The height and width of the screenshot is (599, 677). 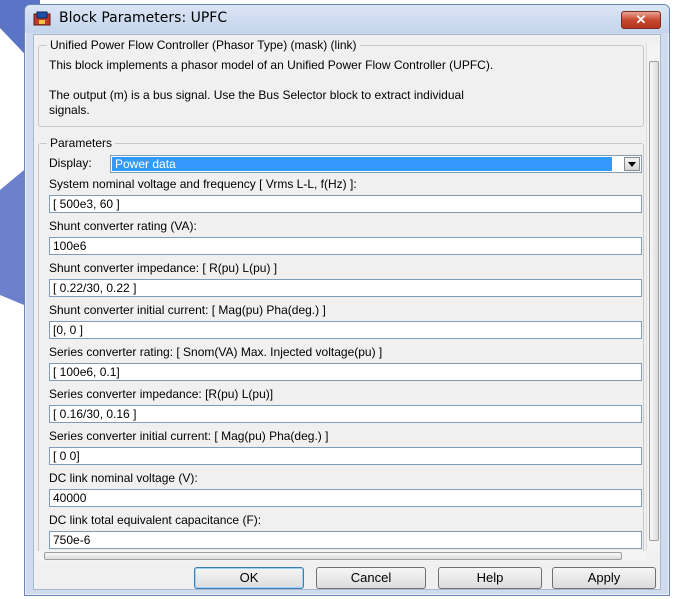 What do you see at coordinates (345, 372) in the screenshot?
I see `series-rating-input: [ 100e6, 0.1]` at bounding box center [345, 372].